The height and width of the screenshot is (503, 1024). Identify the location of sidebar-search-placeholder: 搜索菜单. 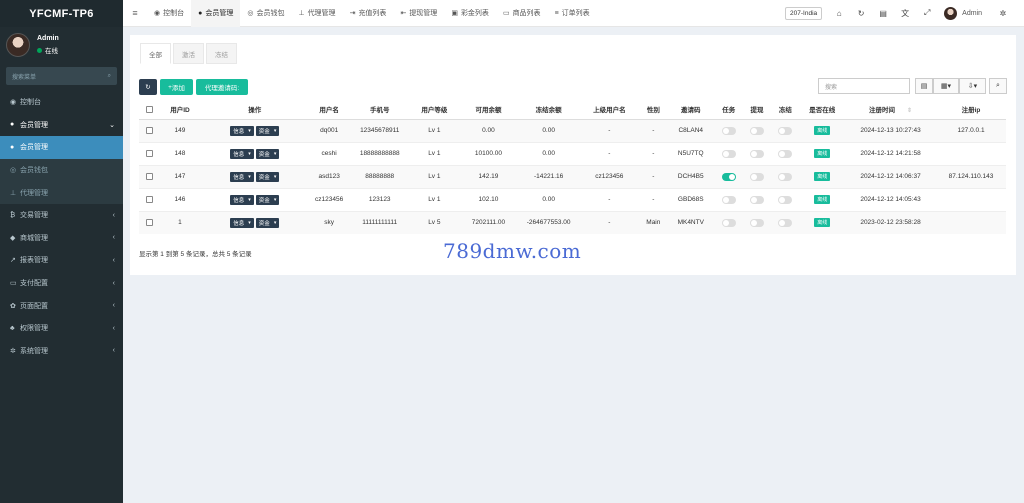
(24, 77).